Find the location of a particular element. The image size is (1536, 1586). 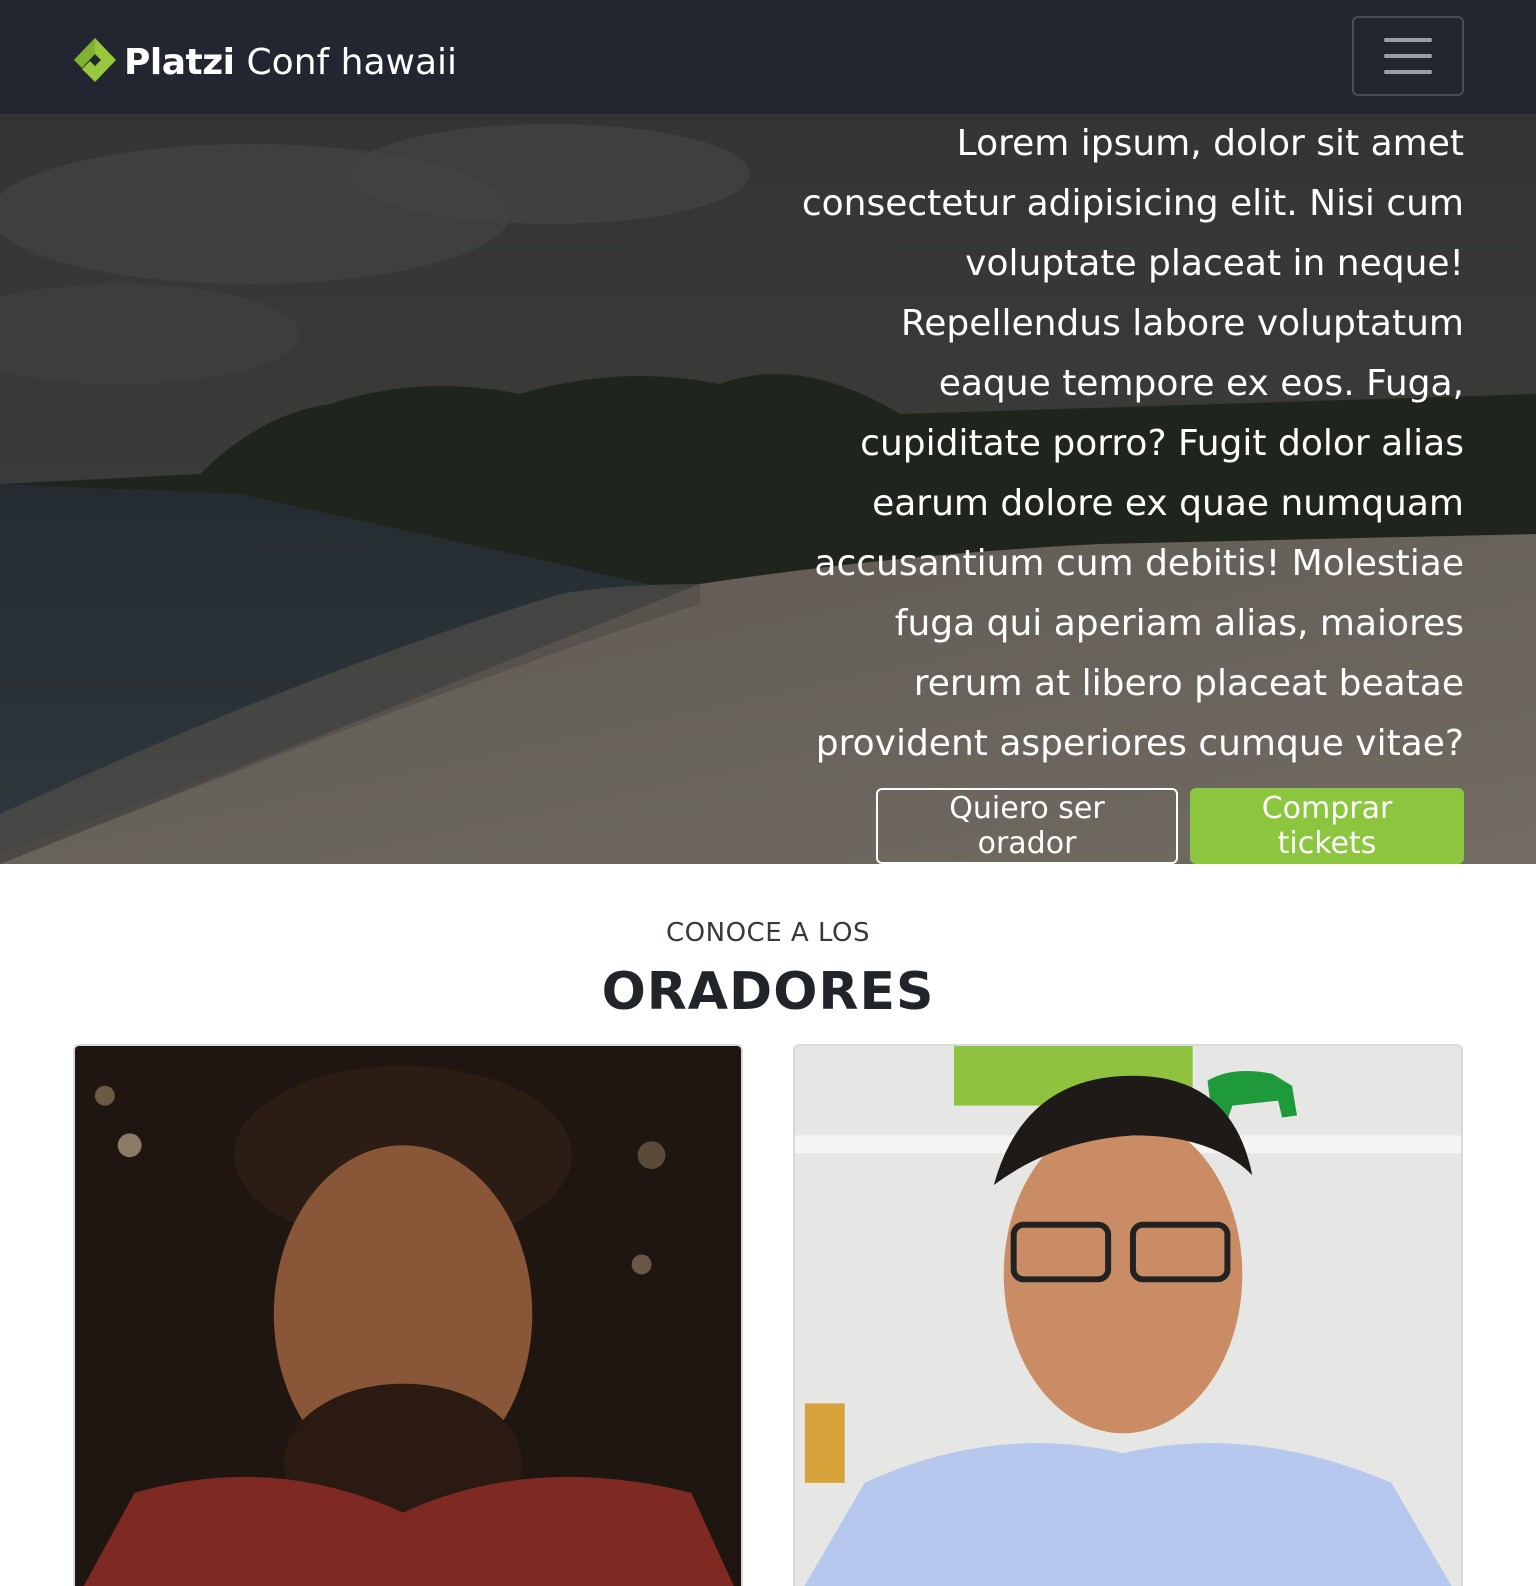

speakers-kicker: CONOCE A LOS is located at coordinates (768, 933).